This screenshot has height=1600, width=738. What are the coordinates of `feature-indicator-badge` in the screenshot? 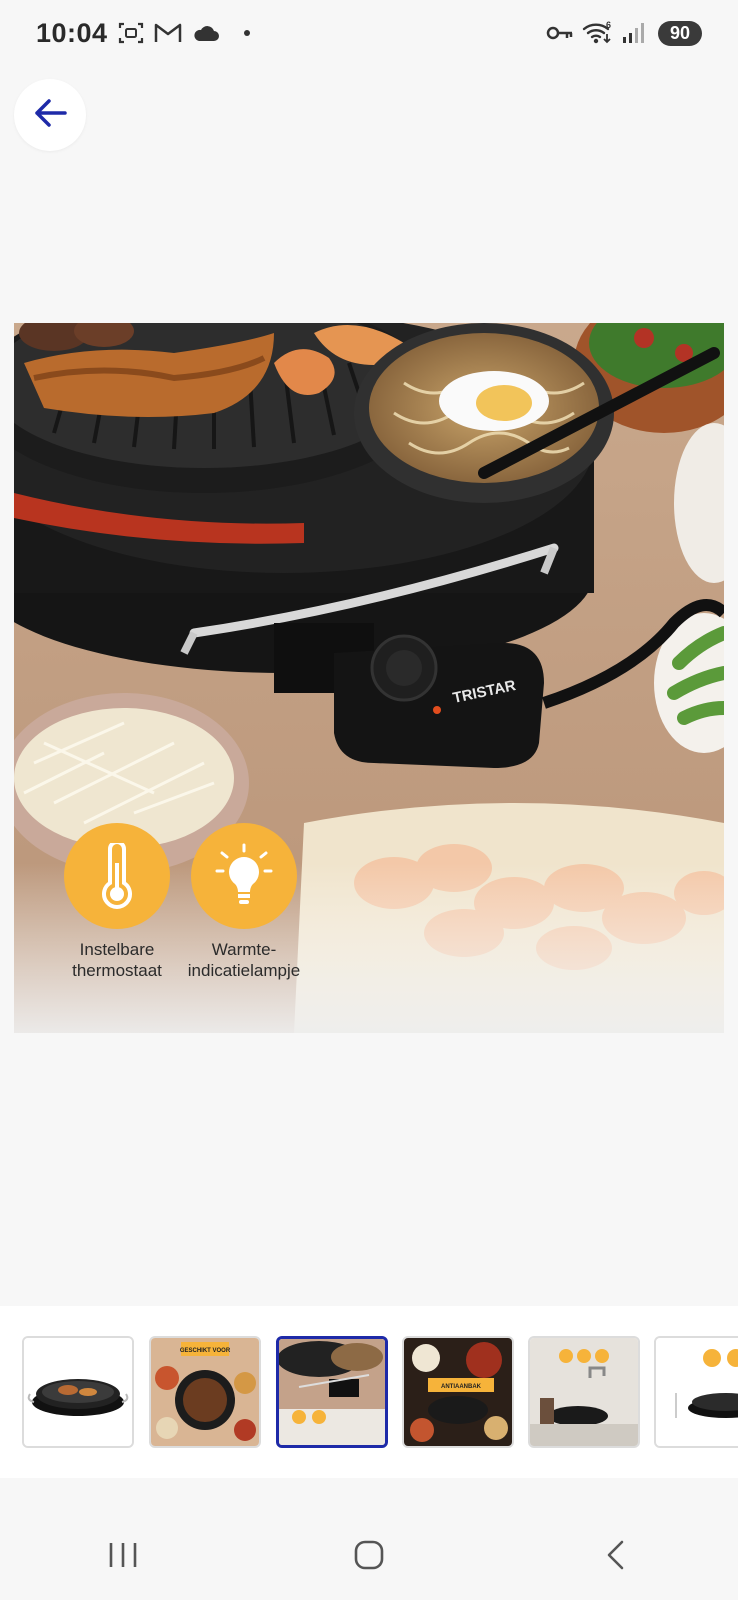 It's located at (244, 876).